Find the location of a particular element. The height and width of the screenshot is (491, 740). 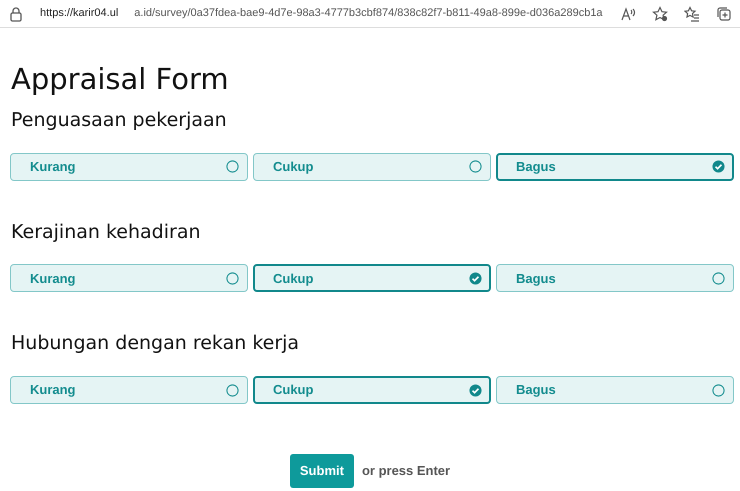

url-text: https://karir04.ul is located at coordinates (79, 13).